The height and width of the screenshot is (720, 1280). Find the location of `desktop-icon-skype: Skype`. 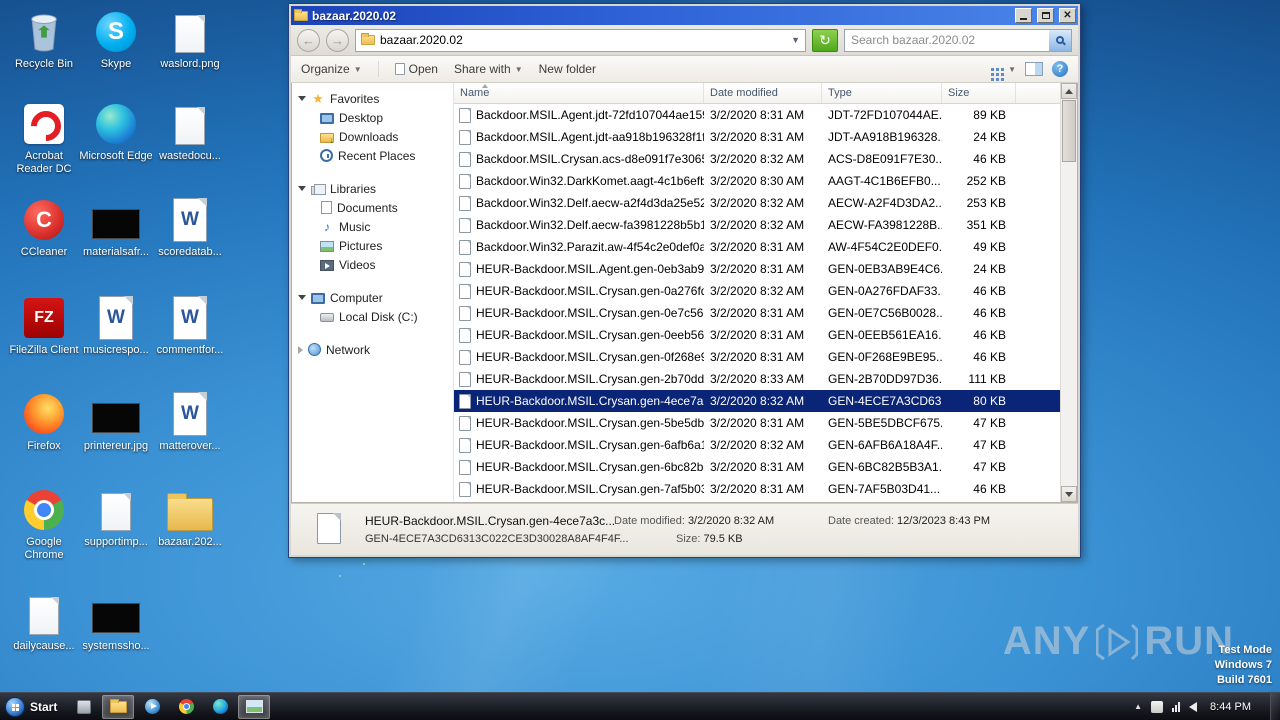

desktop-icon-skype: Skype is located at coordinates (116, 39).